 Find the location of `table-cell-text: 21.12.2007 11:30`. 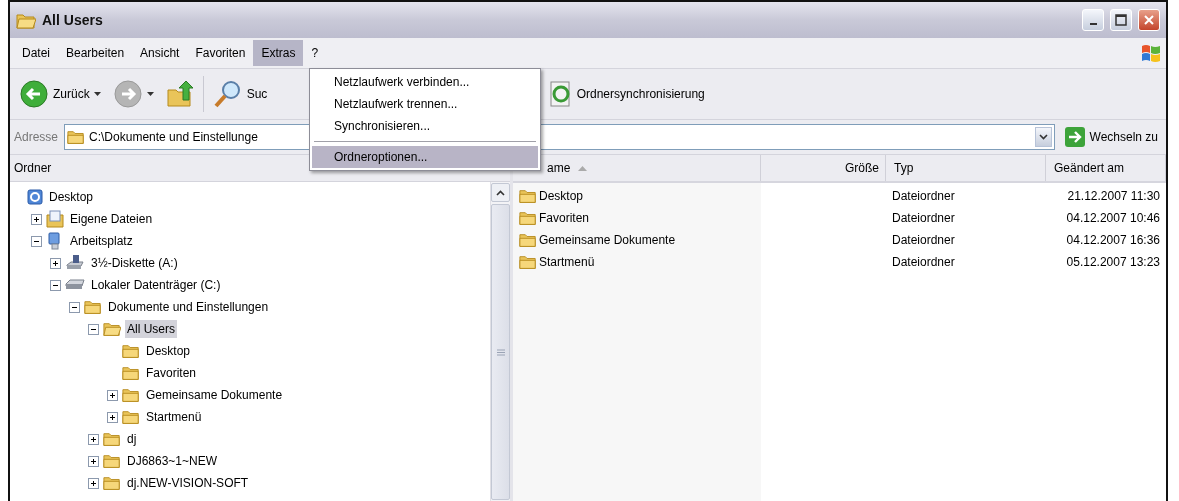

table-cell-text: 21.12.2007 11:30 is located at coordinates (1113, 196).